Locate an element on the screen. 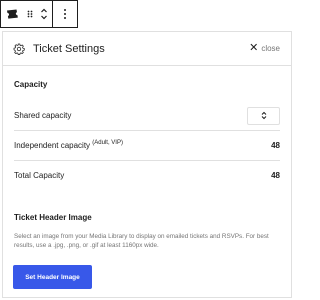  close-icon: ✕ is located at coordinates (254, 48).